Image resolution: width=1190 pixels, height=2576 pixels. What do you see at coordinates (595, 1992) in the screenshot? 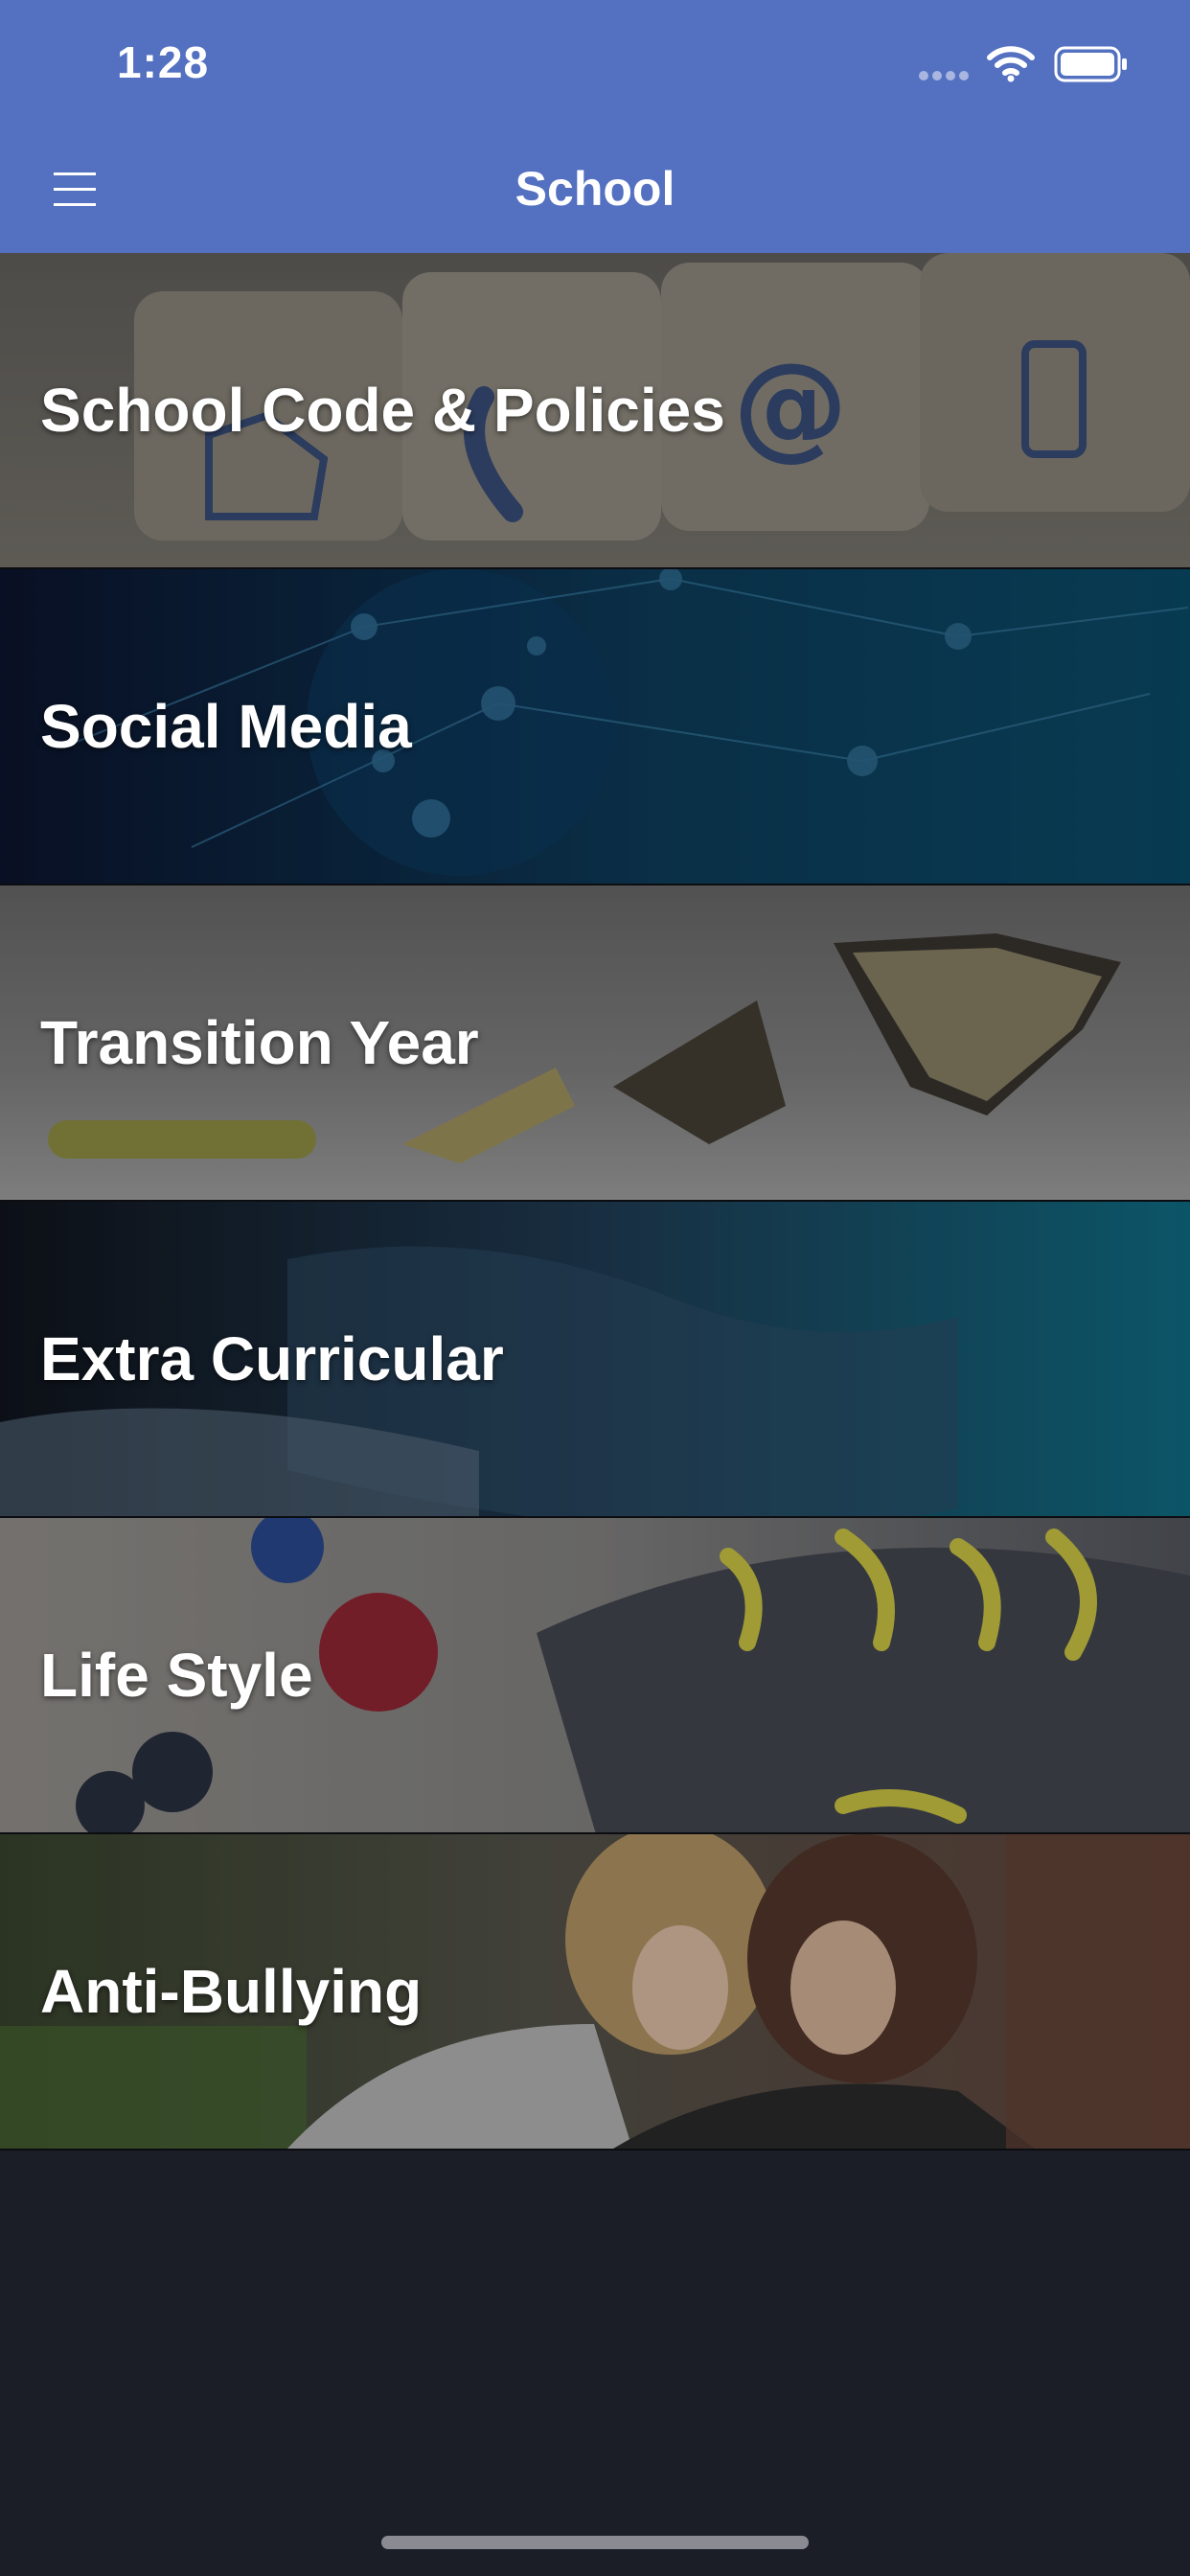
I see `category-row-anti-bullying: Anti-Bullying` at bounding box center [595, 1992].